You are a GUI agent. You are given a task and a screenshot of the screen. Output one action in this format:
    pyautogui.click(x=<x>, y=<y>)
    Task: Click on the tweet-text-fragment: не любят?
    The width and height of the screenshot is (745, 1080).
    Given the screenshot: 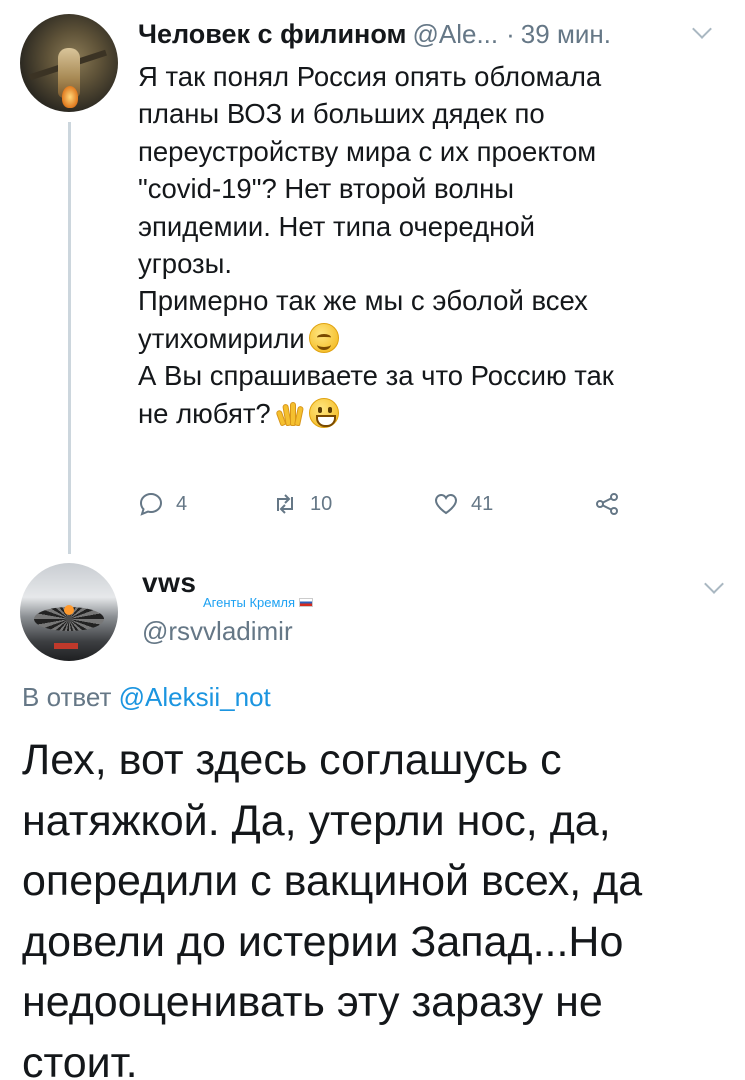 What is the action you would take?
    pyautogui.click(x=204, y=413)
    